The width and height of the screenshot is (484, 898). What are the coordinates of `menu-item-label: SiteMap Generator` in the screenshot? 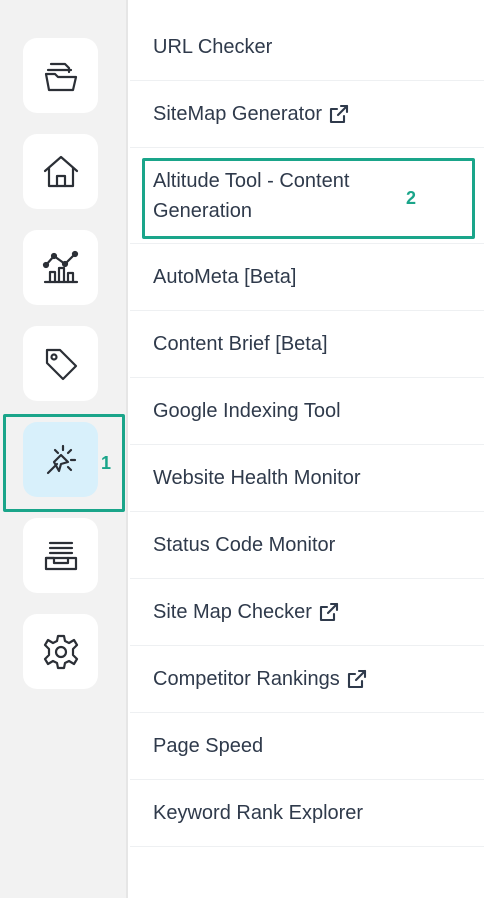 It's located at (237, 114).